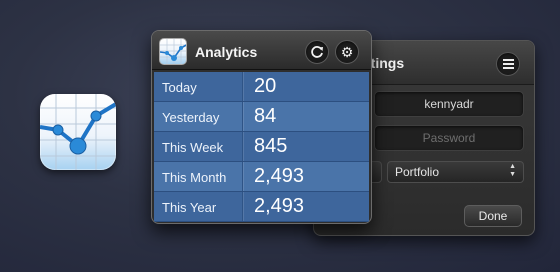  Describe the element at coordinates (493, 216) in the screenshot. I see `done-button: Done` at that location.